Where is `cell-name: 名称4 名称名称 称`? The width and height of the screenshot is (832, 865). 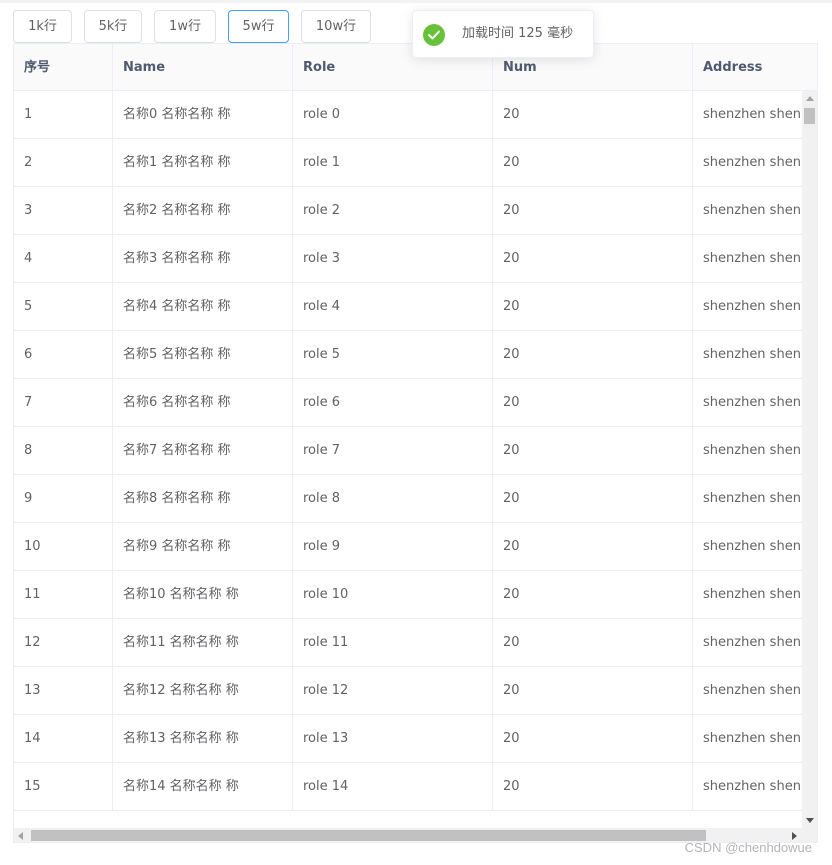
cell-name: 名称4 名称名称 称 is located at coordinates (203, 306).